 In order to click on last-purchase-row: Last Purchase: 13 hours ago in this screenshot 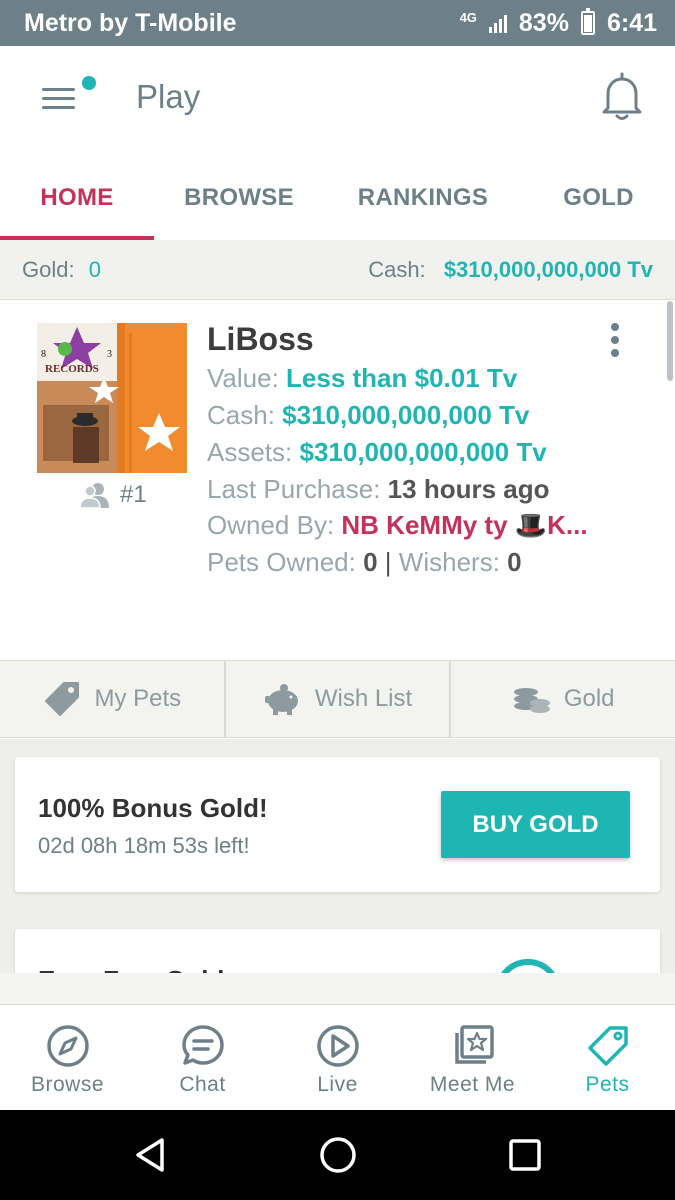, I will do `click(378, 489)`.